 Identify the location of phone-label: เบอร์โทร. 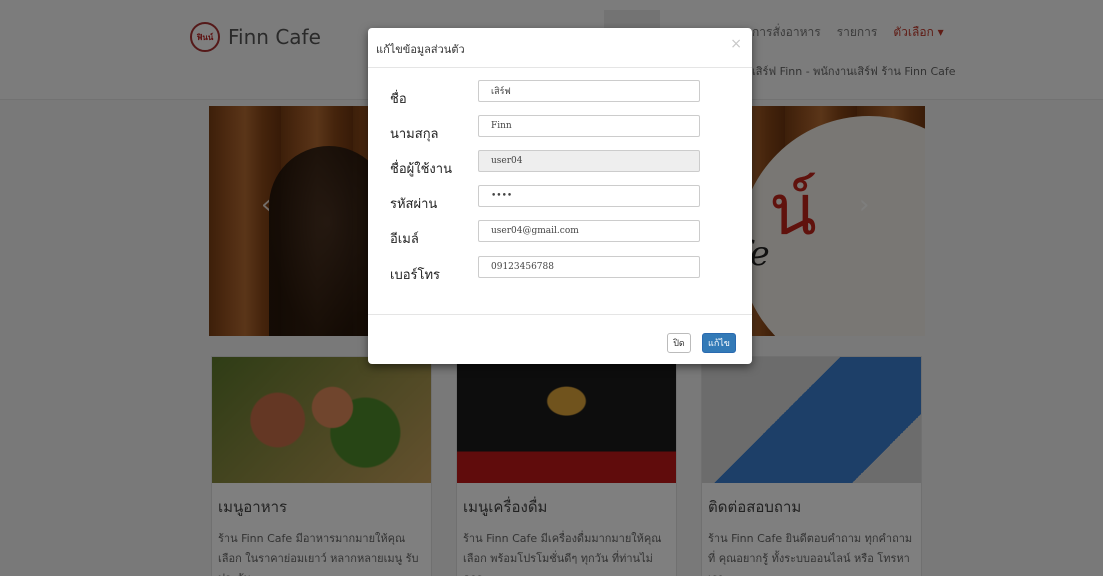
(415, 275).